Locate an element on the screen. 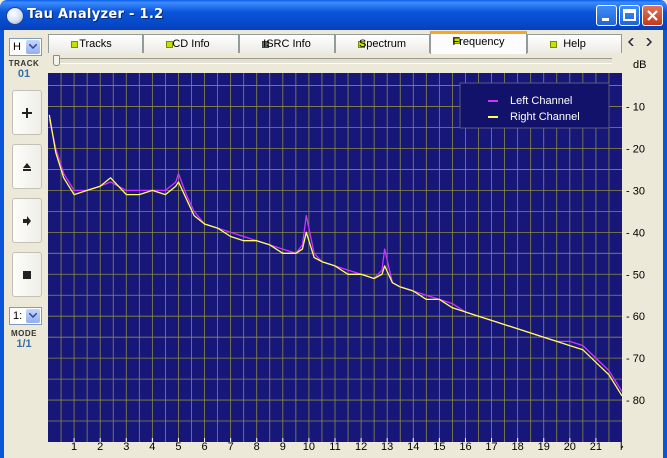  y-tick-label: - 60 is located at coordinates (635, 317).